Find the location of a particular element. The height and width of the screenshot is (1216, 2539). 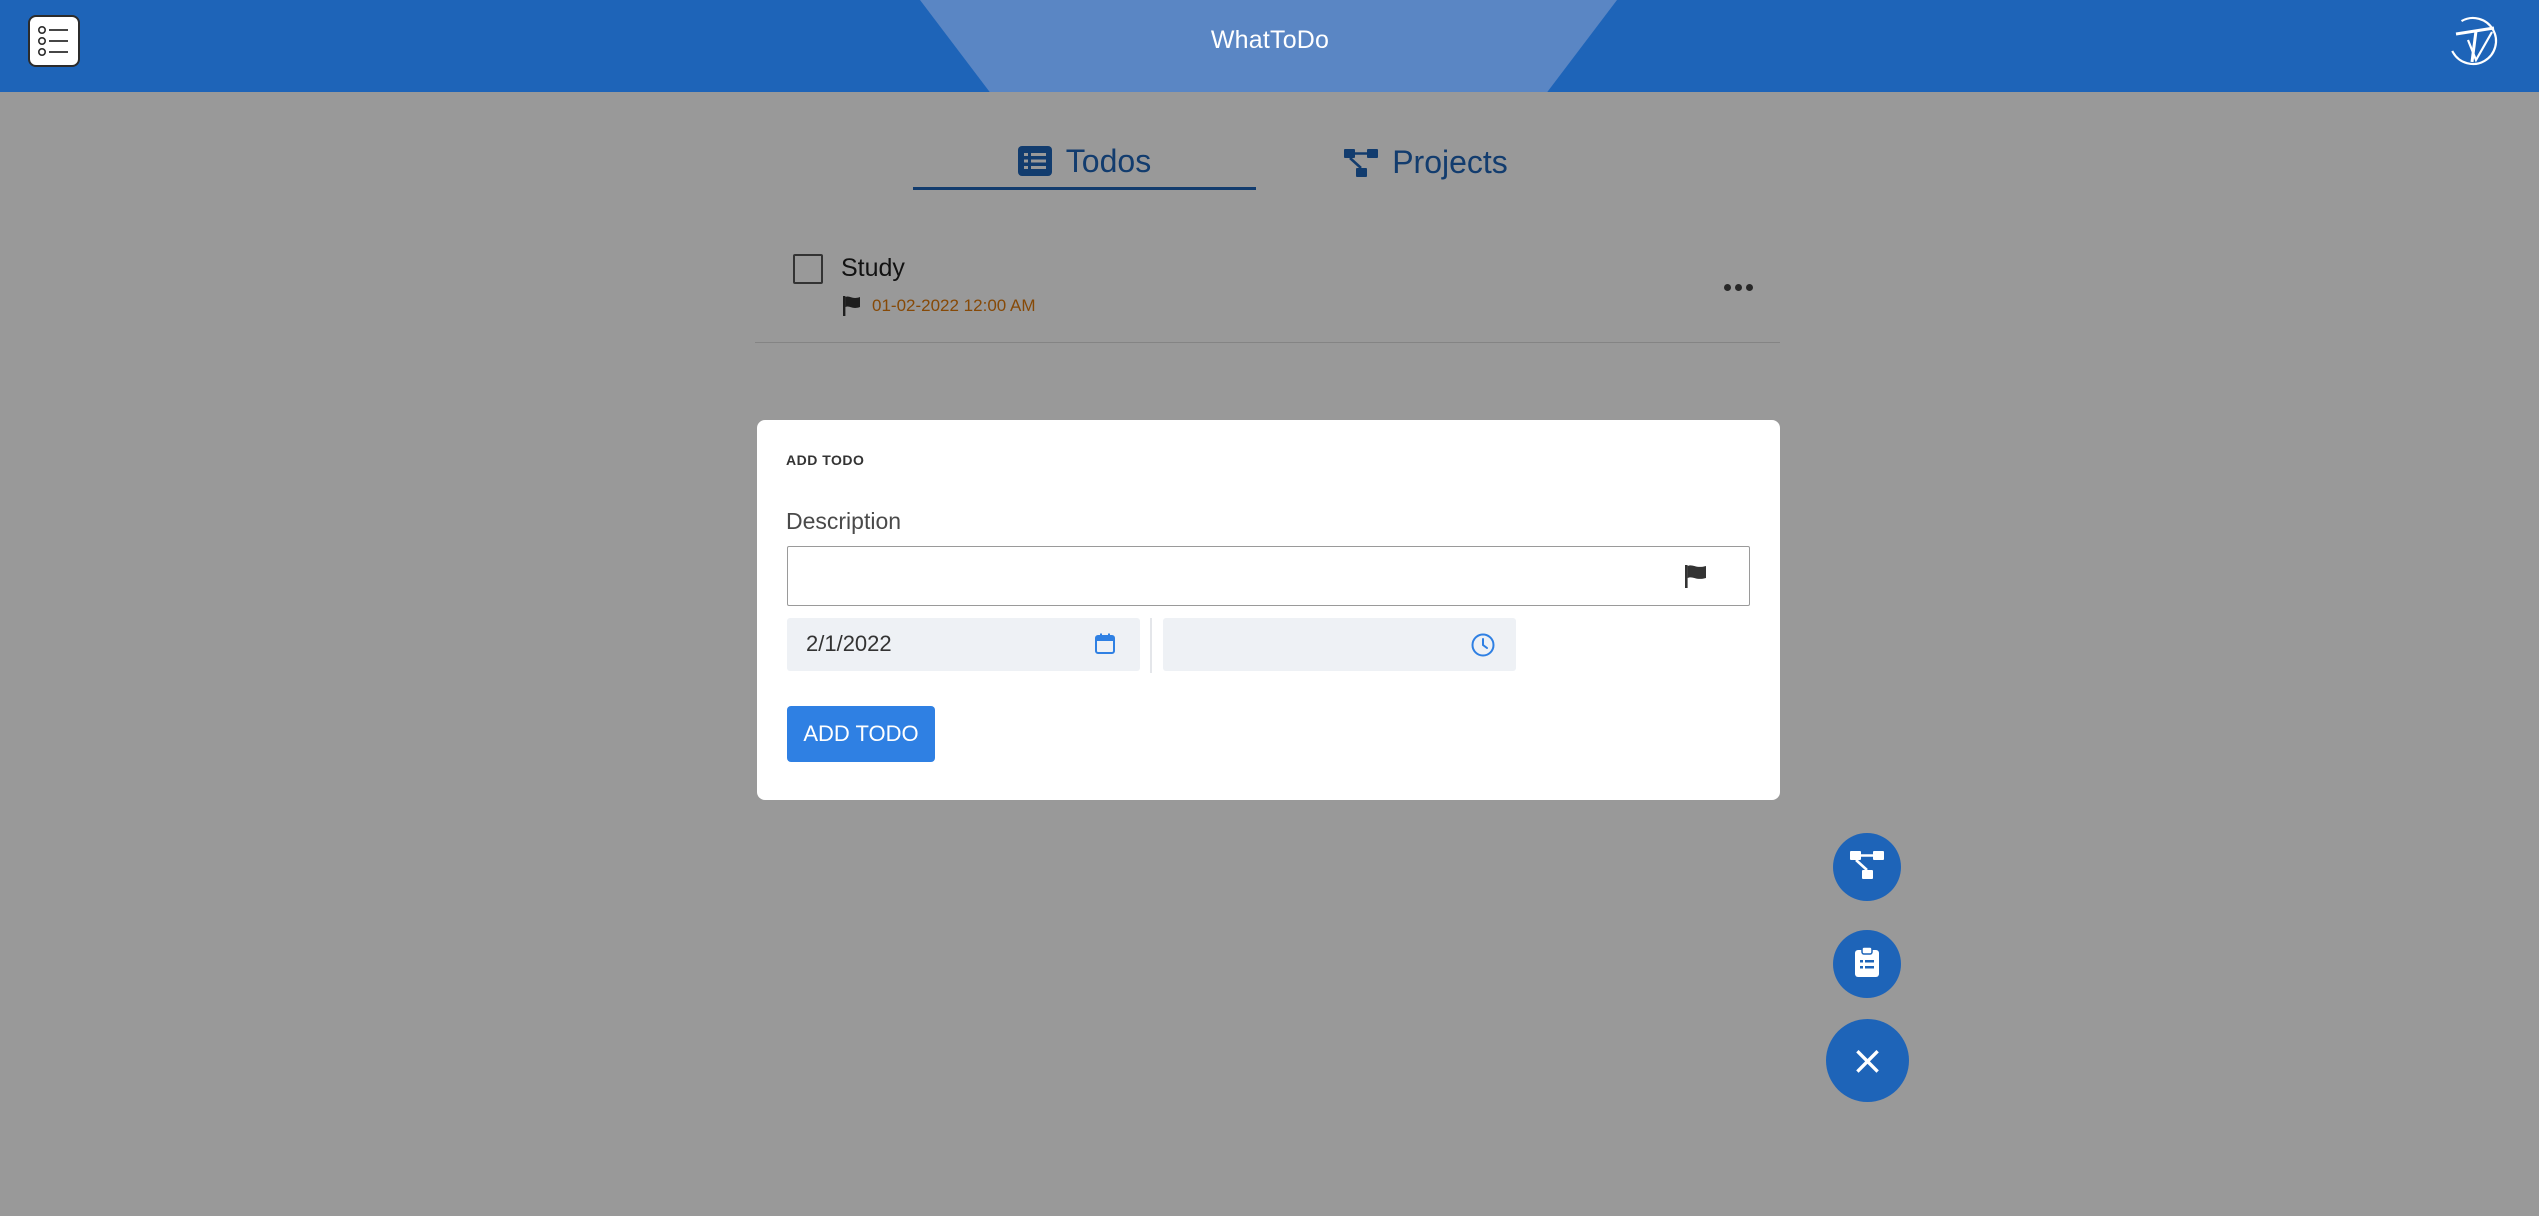

modal-title: ADD TODO is located at coordinates (825, 460).